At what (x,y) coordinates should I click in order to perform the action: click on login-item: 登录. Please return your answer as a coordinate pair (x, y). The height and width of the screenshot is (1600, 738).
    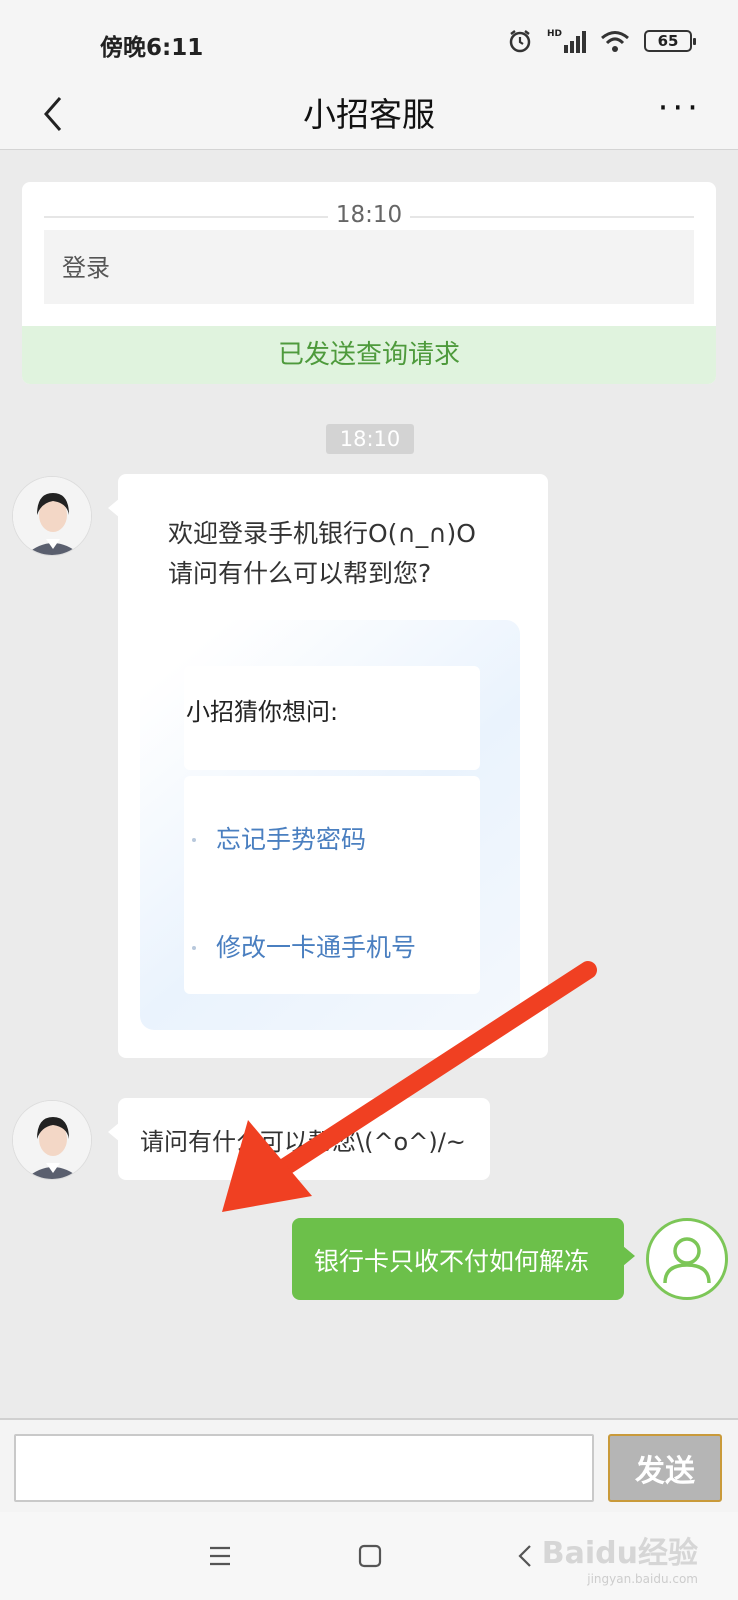
    Looking at the image, I should click on (369, 267).